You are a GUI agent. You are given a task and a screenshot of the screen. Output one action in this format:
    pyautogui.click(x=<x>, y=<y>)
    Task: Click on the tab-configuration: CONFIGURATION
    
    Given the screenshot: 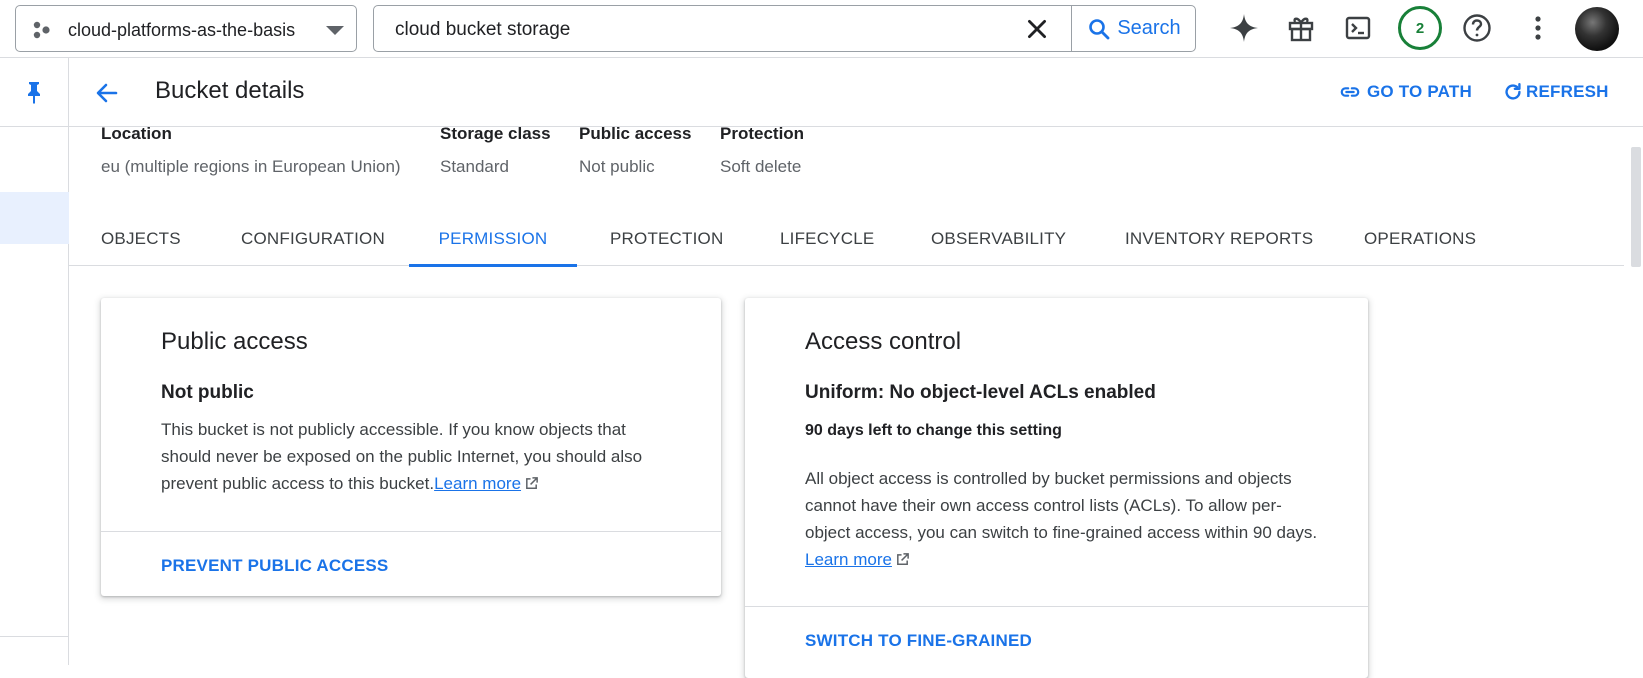 What is the action you would take?
    pyautogui.click(x=313, y=239)
    